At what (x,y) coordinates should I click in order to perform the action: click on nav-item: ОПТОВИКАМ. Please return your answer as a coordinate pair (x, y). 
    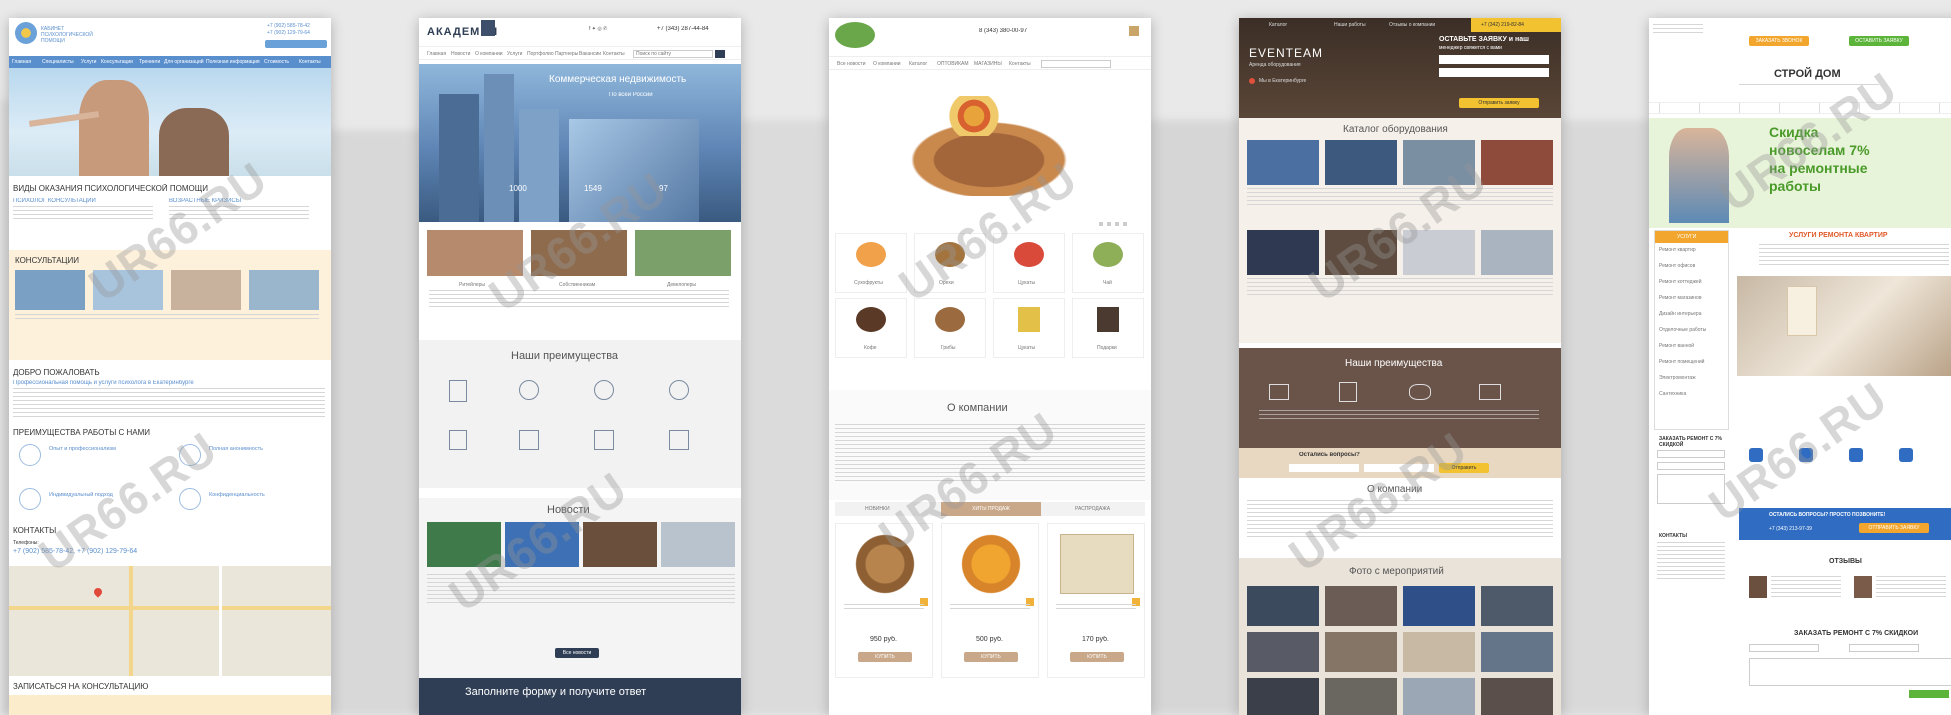
    Looking at the image, I should click on (953, 64).